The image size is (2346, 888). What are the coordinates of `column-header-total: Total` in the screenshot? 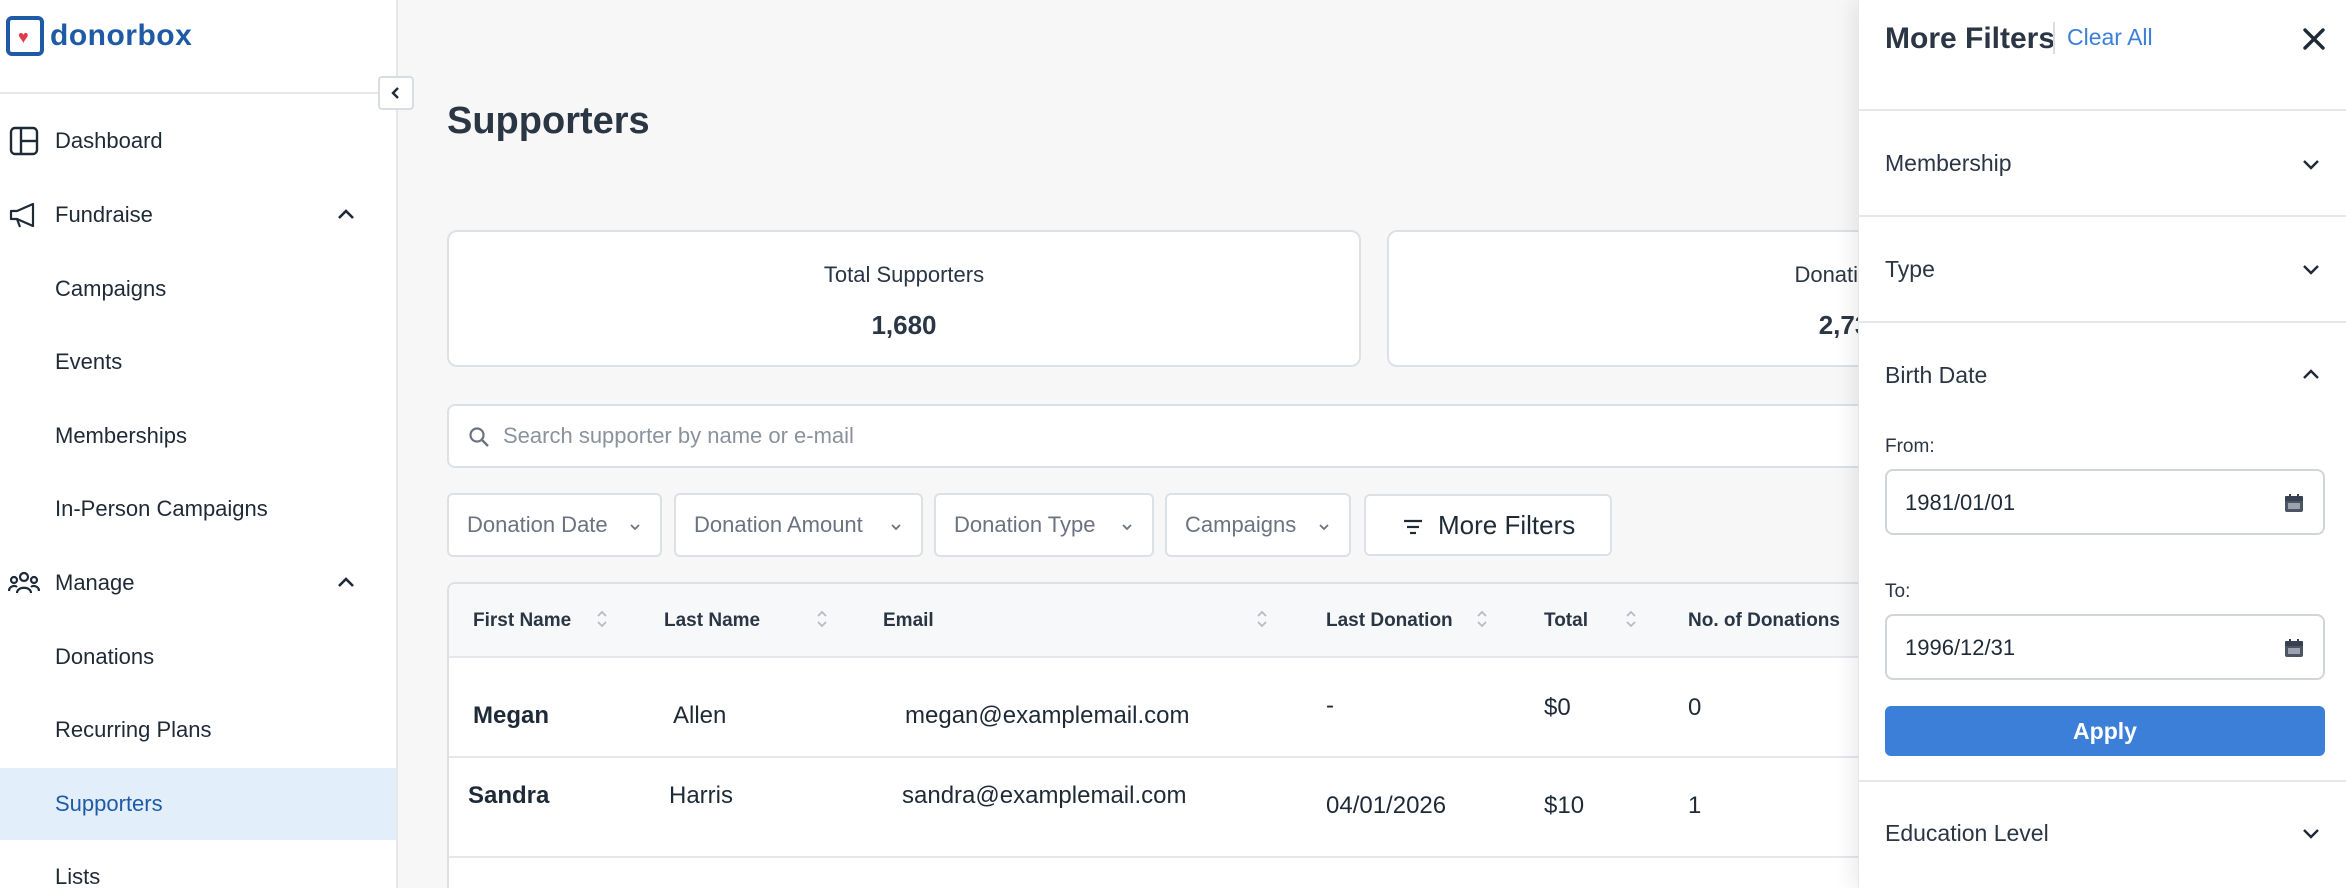 It's located at (1566, 621).